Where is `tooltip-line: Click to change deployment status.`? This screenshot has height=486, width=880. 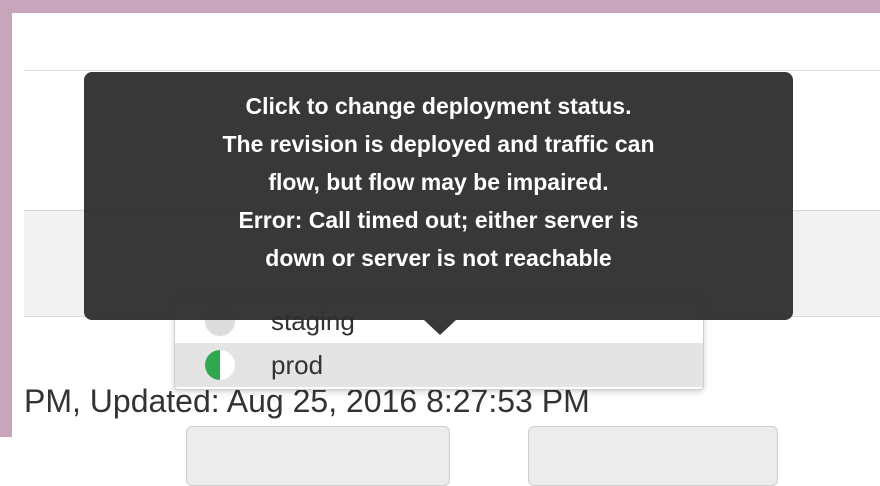
tooltip-line: Click to change deployment status. is located at coordinates (438, 106).